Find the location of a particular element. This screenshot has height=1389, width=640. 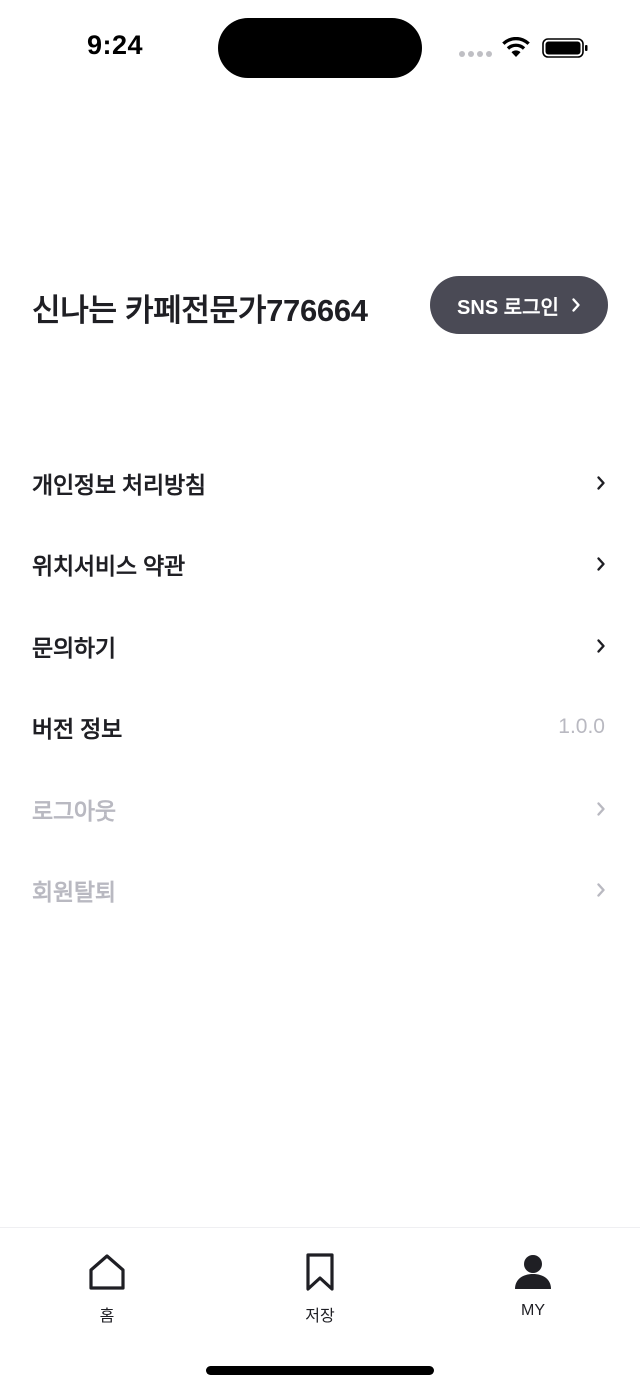

sns-login-label: SNS 로그인 is located at coordinates (508, 307).